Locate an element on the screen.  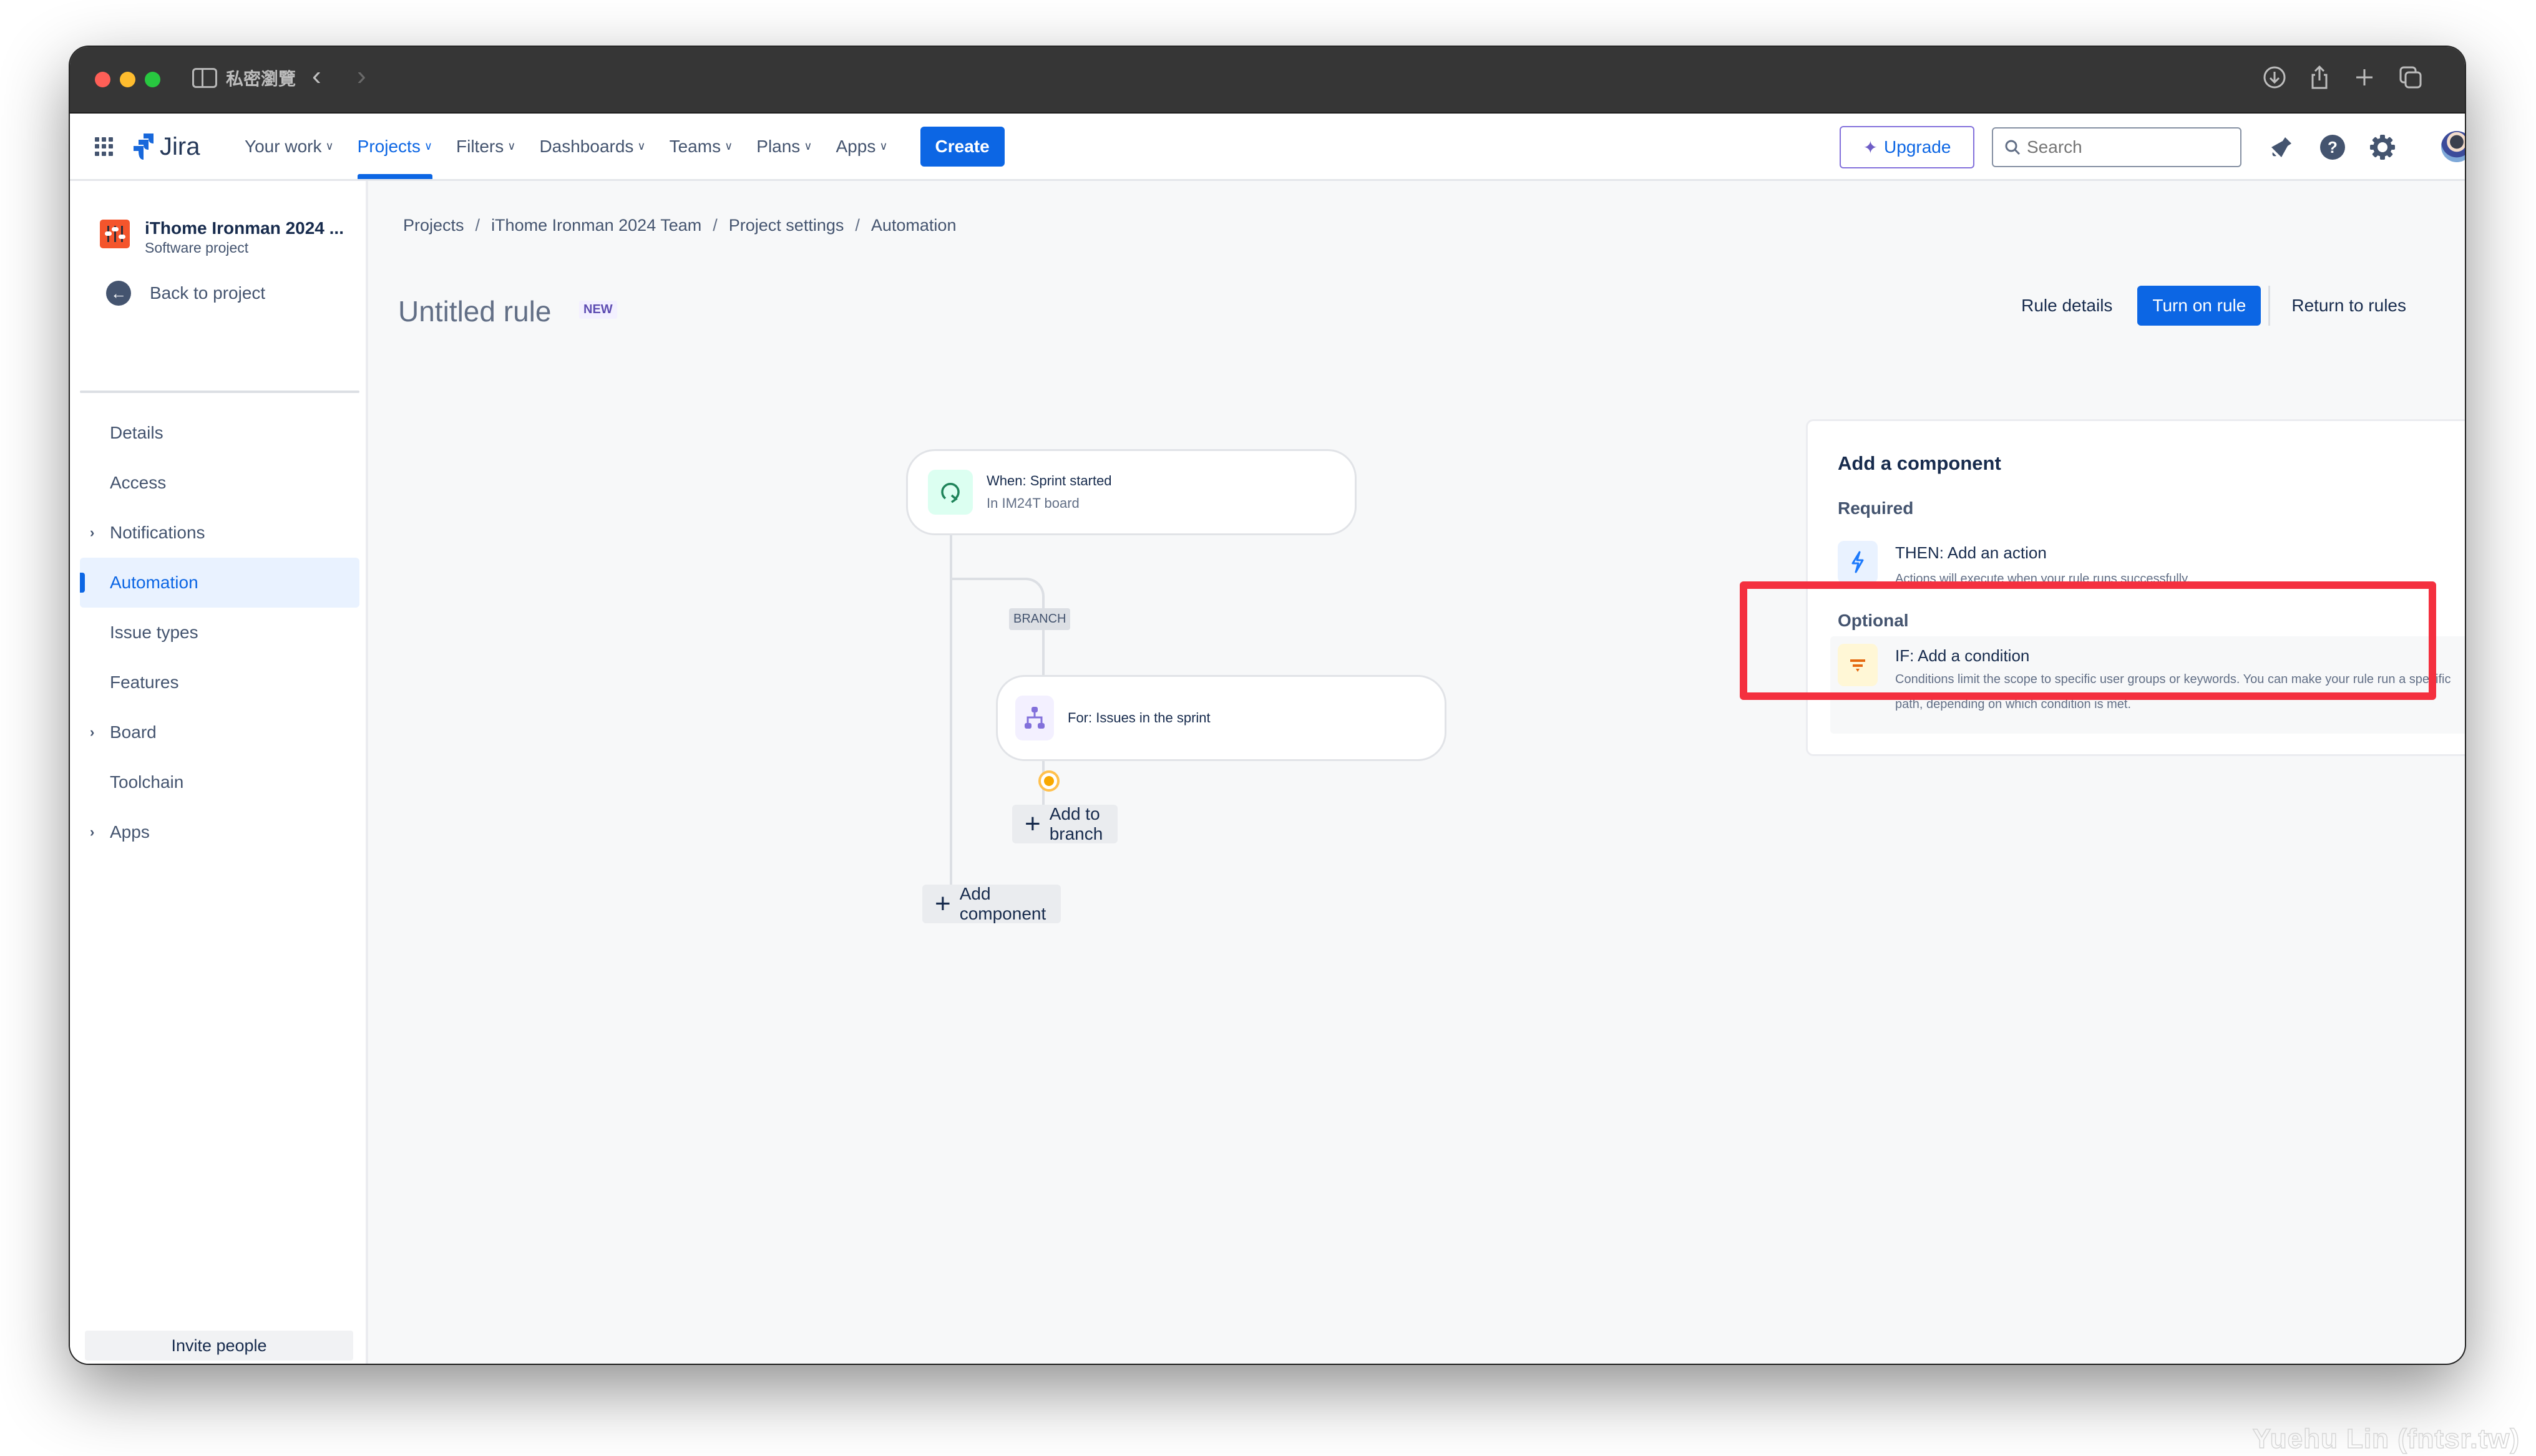
nav-filters: Filters ∨ is located at coordinates (485, 147).